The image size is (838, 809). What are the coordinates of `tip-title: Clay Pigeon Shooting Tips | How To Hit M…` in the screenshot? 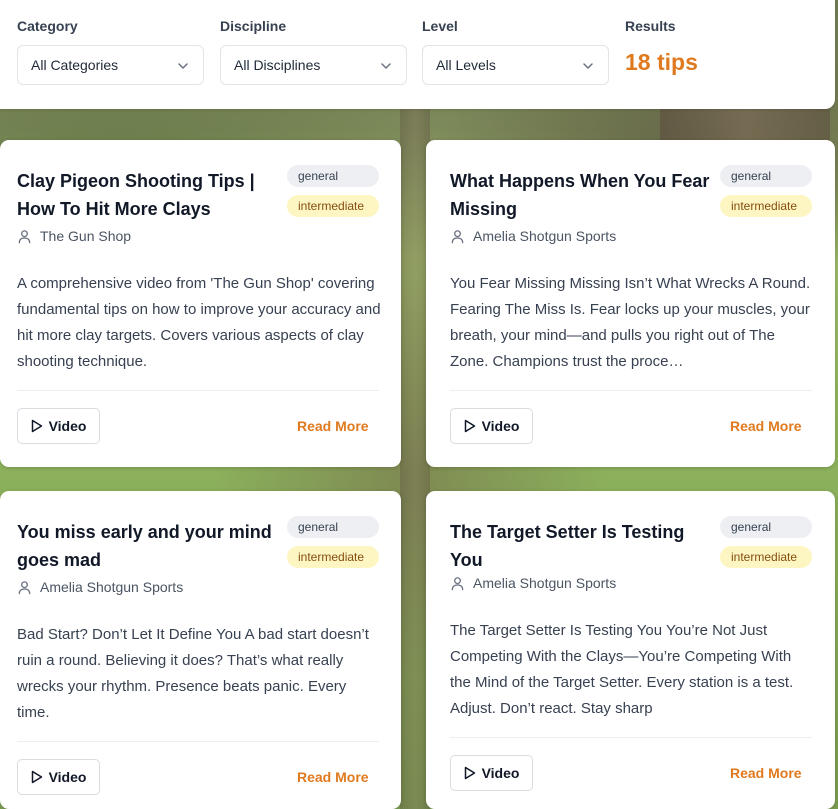 It's located at (147, 195).